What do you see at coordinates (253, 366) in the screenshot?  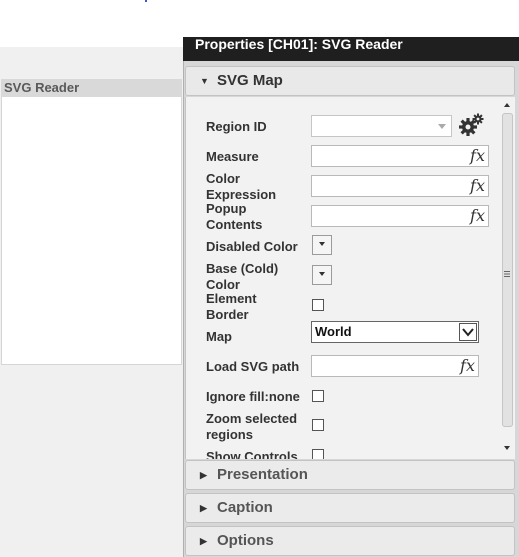 I see `label-load-svg-path: Load SVG path` at bounding box center [253, 366].